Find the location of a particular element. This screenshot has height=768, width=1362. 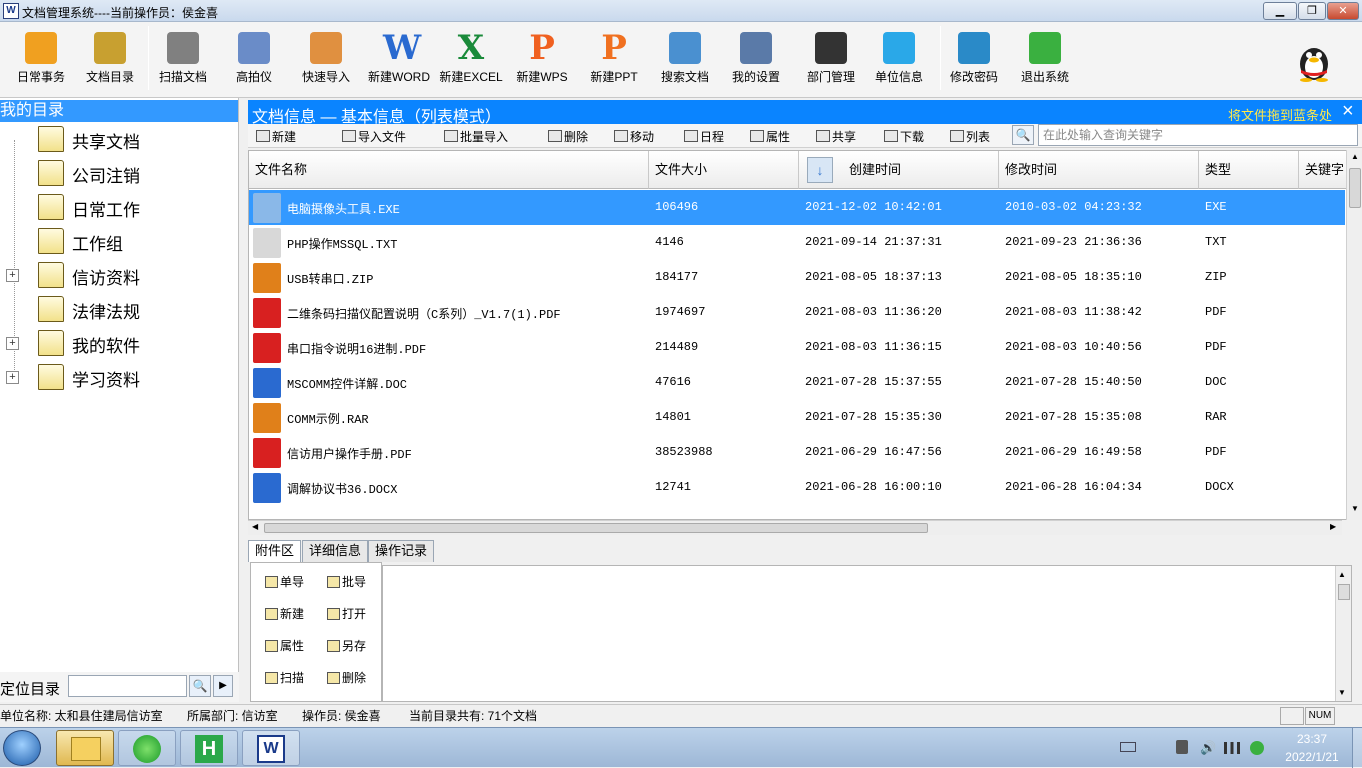

subtoolbar-button-8: 共享 is located at coordinates (836, 137).